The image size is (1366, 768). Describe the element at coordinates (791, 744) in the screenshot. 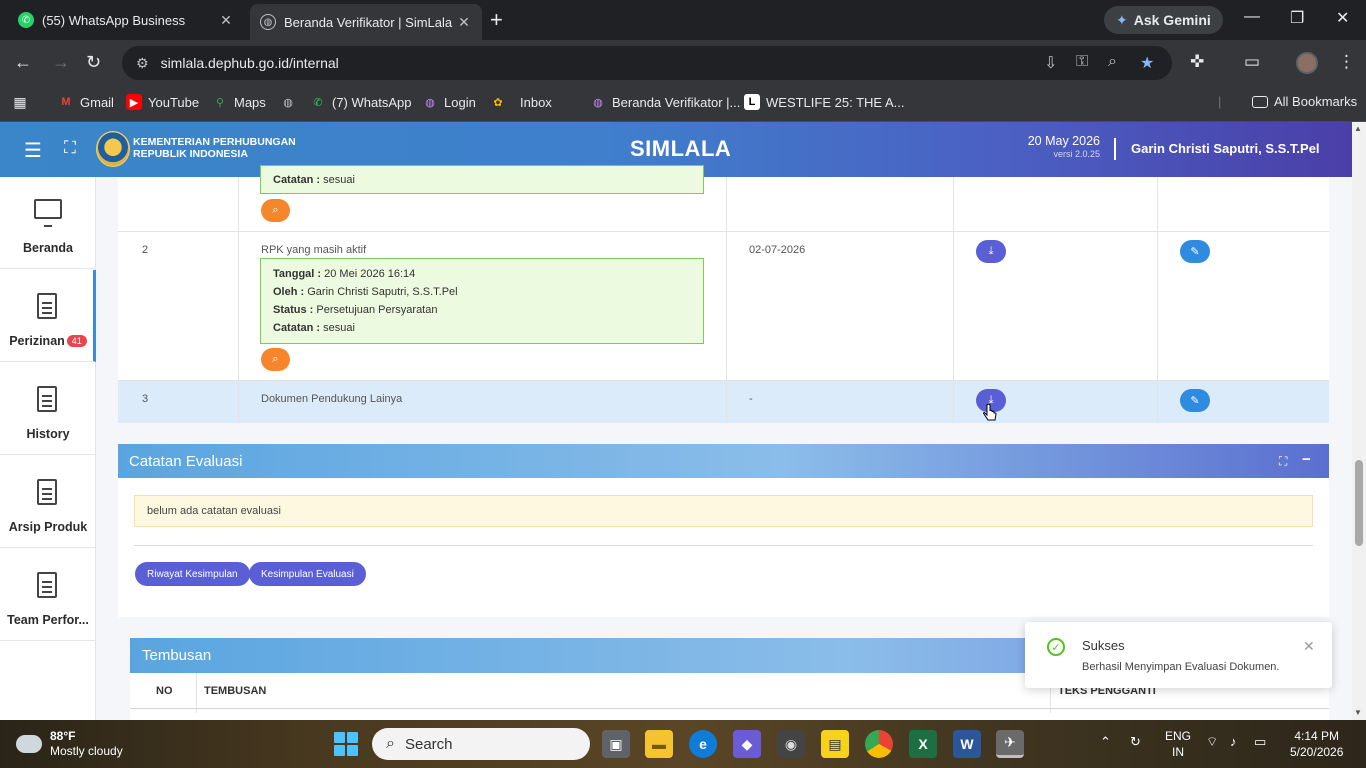

I see `camera-icon: ◉` at that location.